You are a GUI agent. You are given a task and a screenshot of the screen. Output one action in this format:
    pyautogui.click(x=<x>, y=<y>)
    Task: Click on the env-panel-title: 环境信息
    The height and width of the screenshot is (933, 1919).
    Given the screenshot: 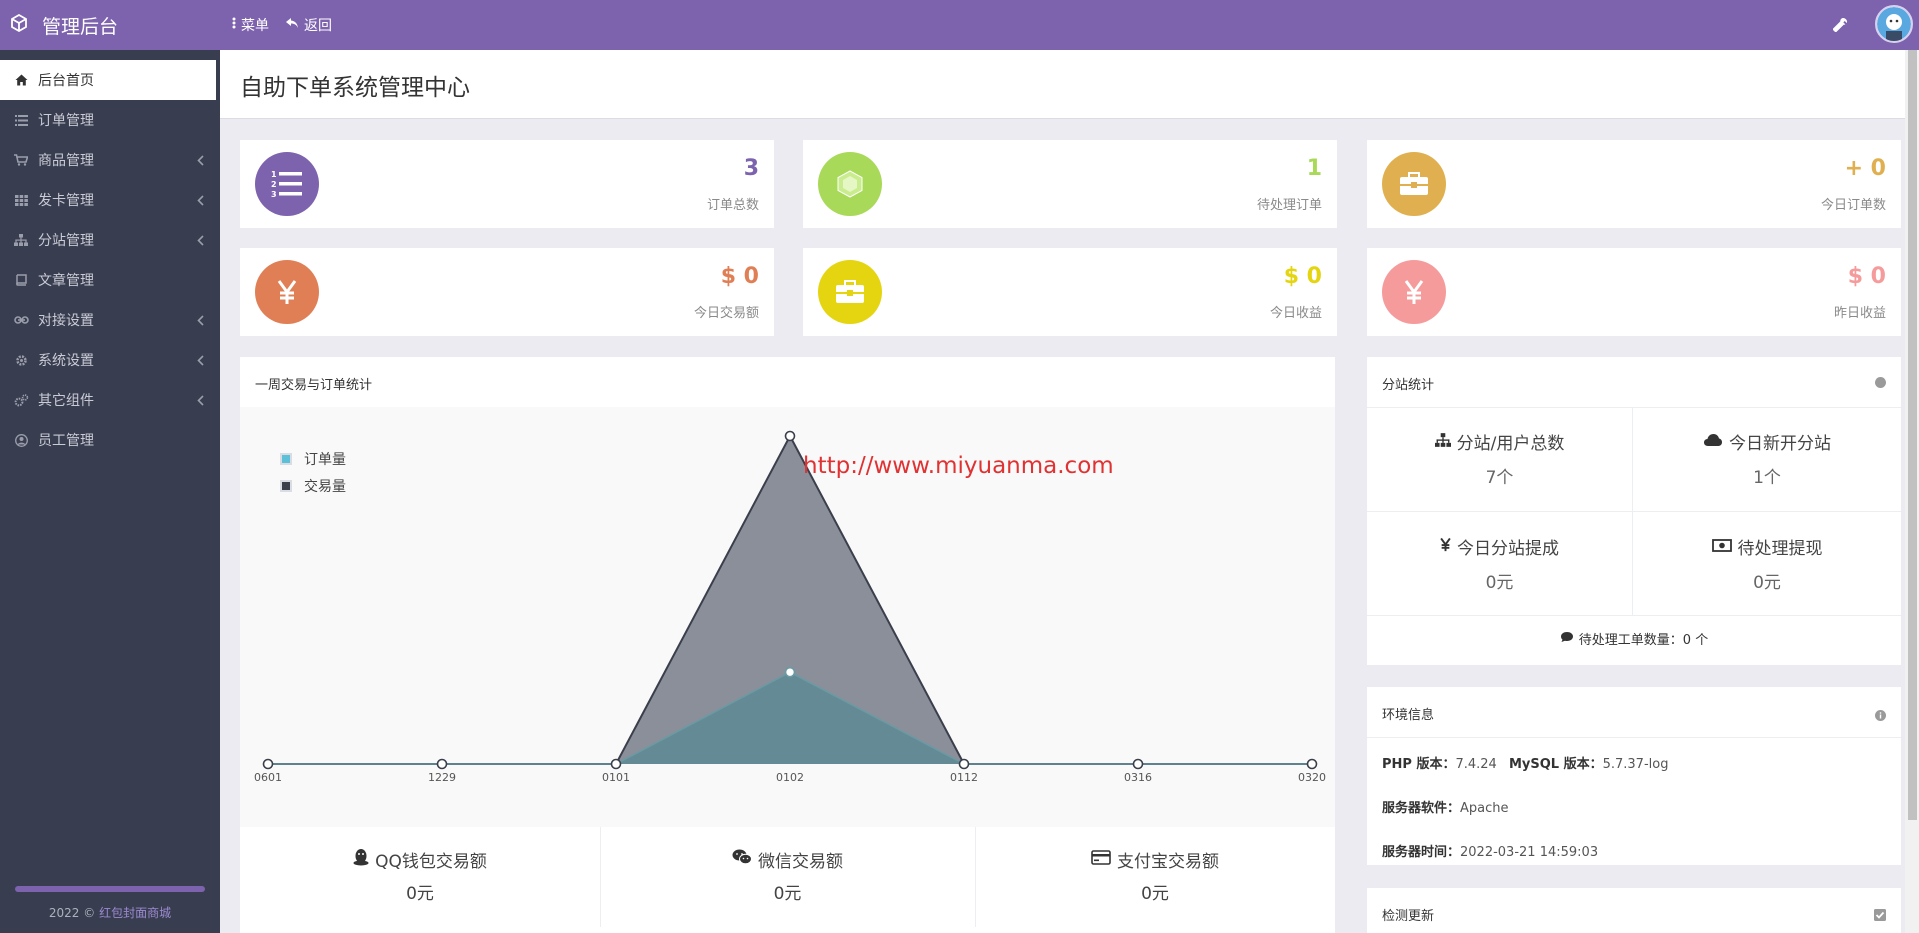 What is the action you would take?
    pyautogui.click(x=1408, y=715)
    